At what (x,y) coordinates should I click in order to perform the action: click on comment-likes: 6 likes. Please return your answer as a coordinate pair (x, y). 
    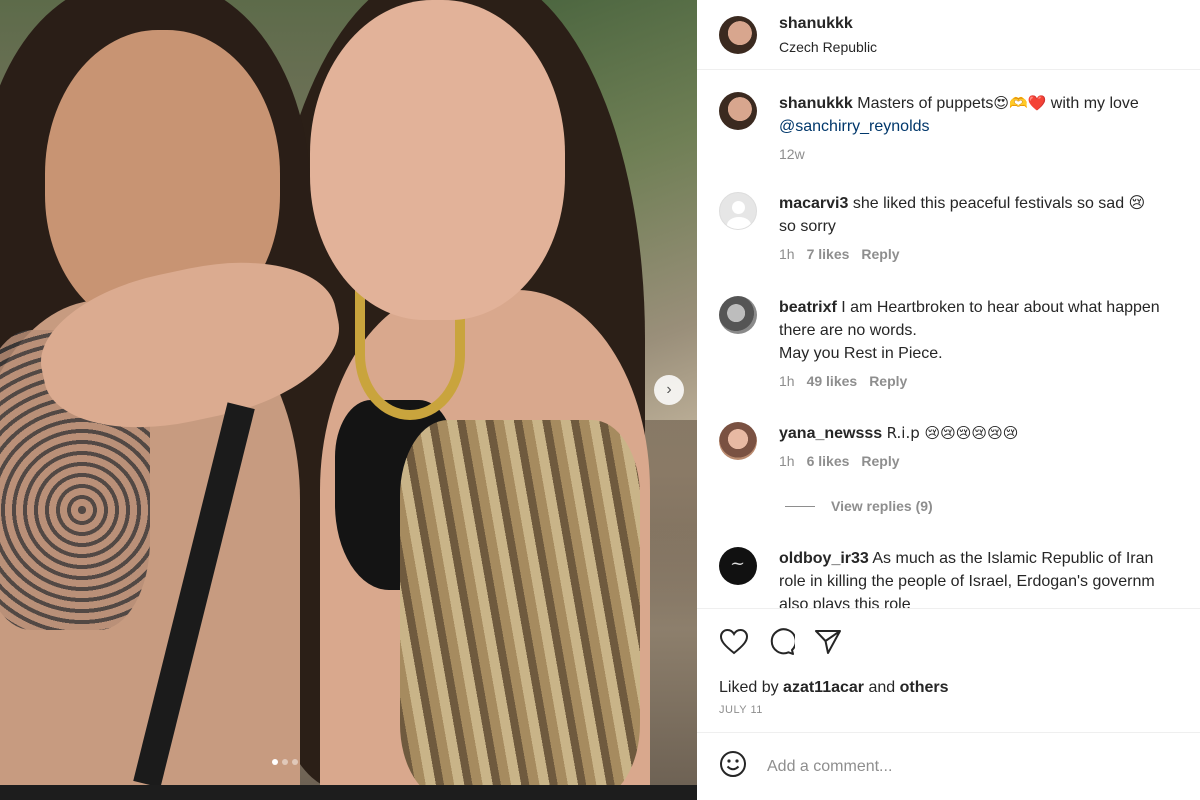
    Looking at the image, I should click on (828, 461).